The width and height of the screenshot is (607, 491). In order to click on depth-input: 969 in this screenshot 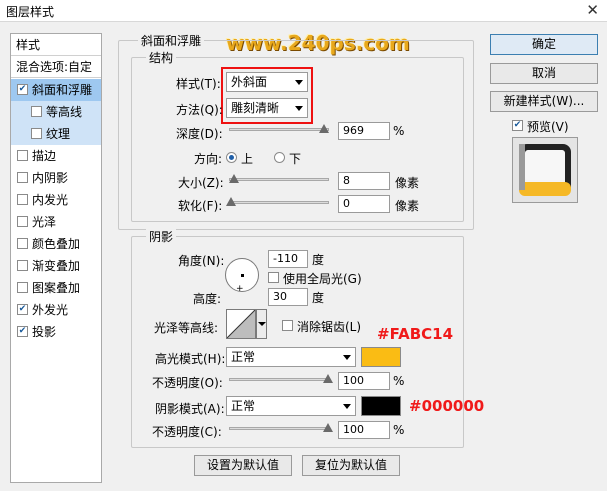, I will do `click(364, 131)`.